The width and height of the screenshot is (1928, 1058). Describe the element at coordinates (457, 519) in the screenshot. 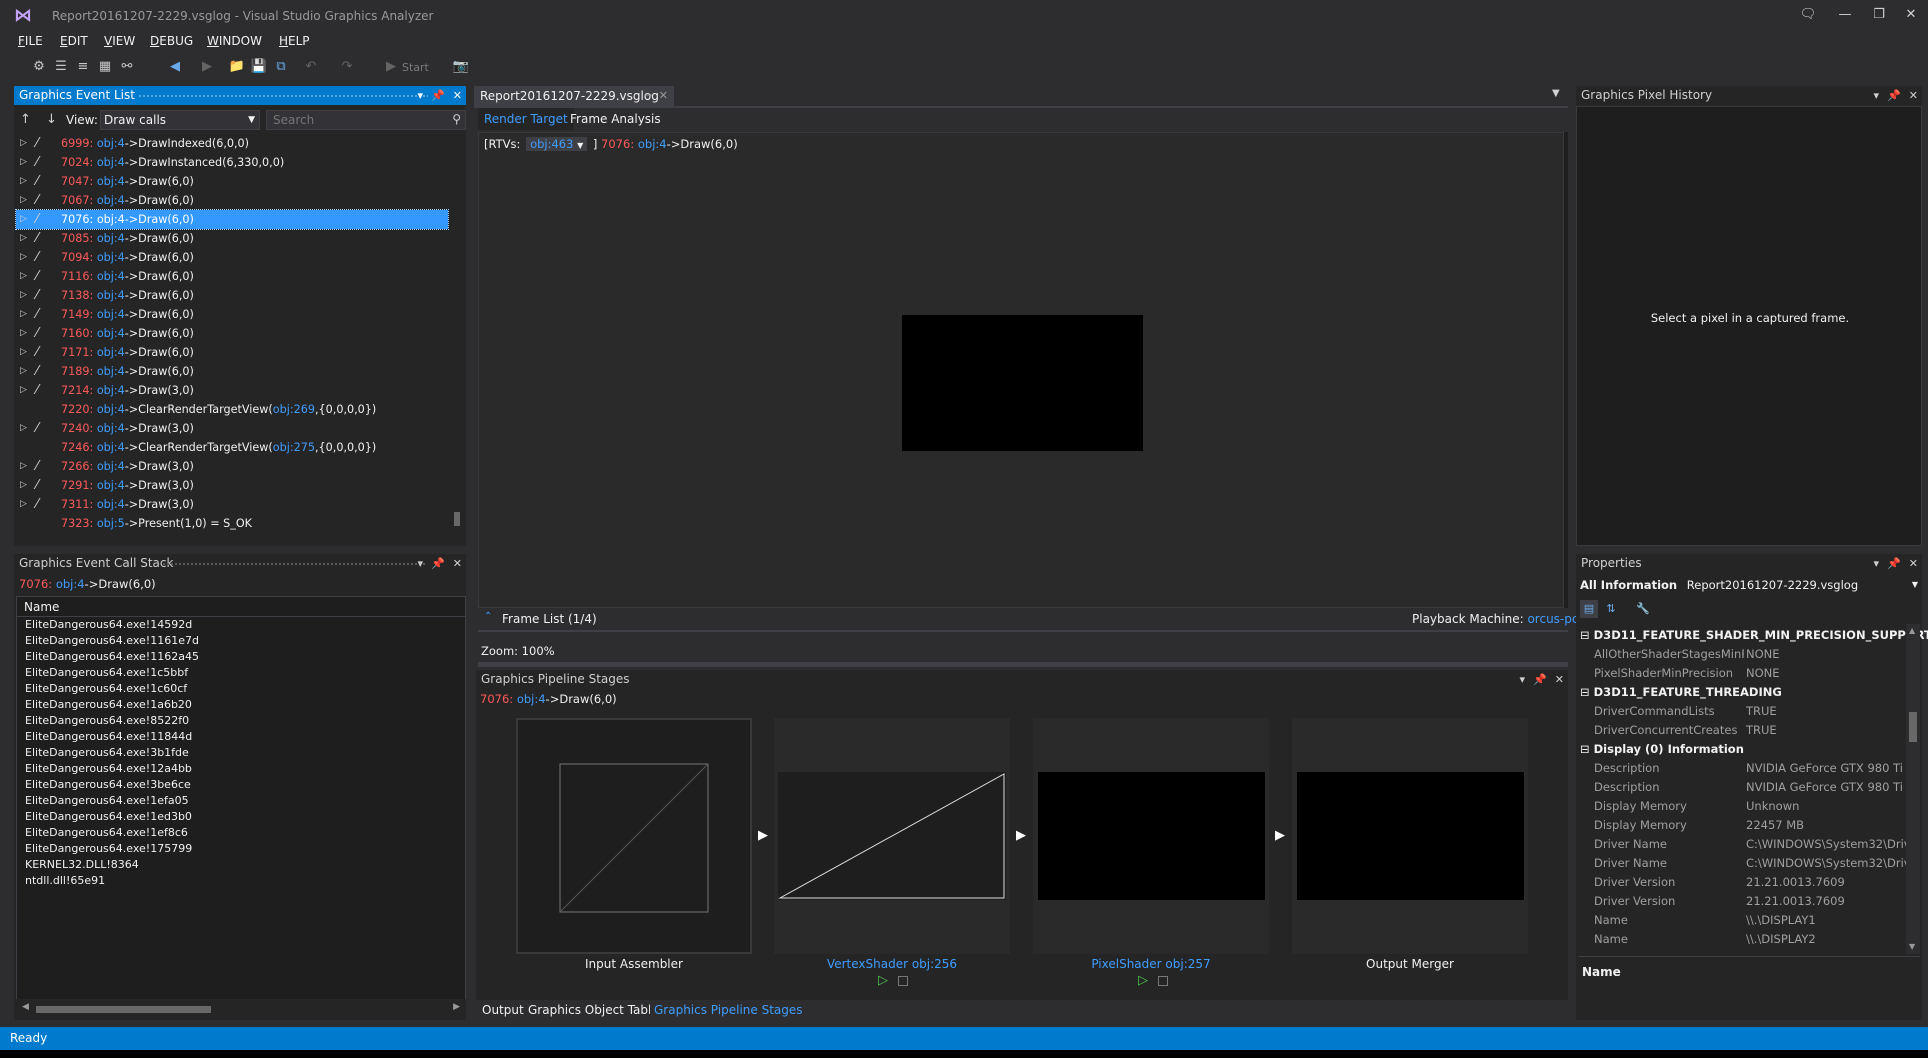

I see `scroll-thumb` at that location.